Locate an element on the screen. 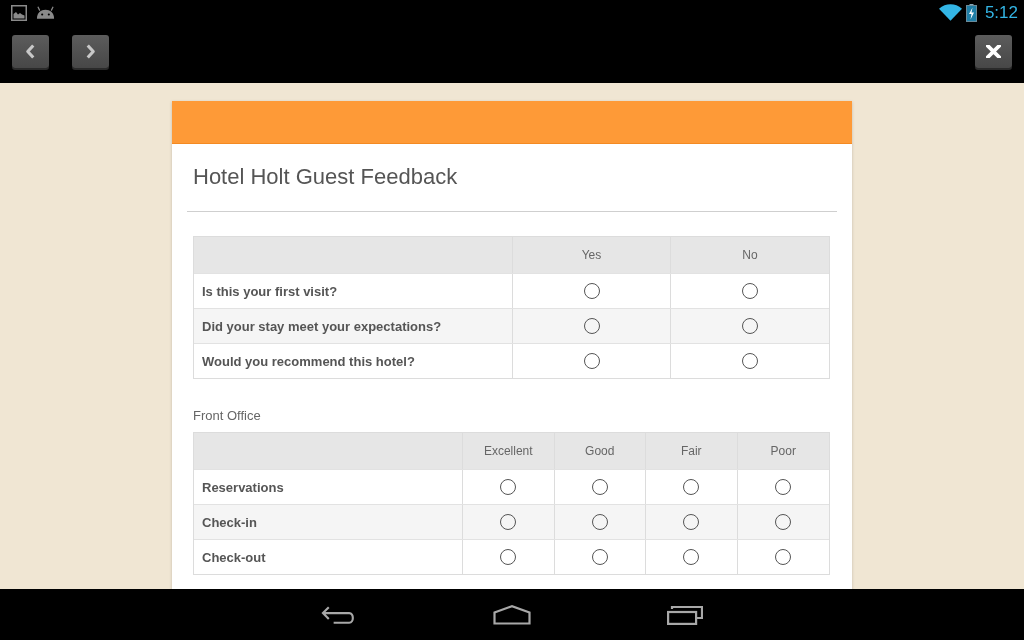  forward-button is located at coordinates (90, 51).